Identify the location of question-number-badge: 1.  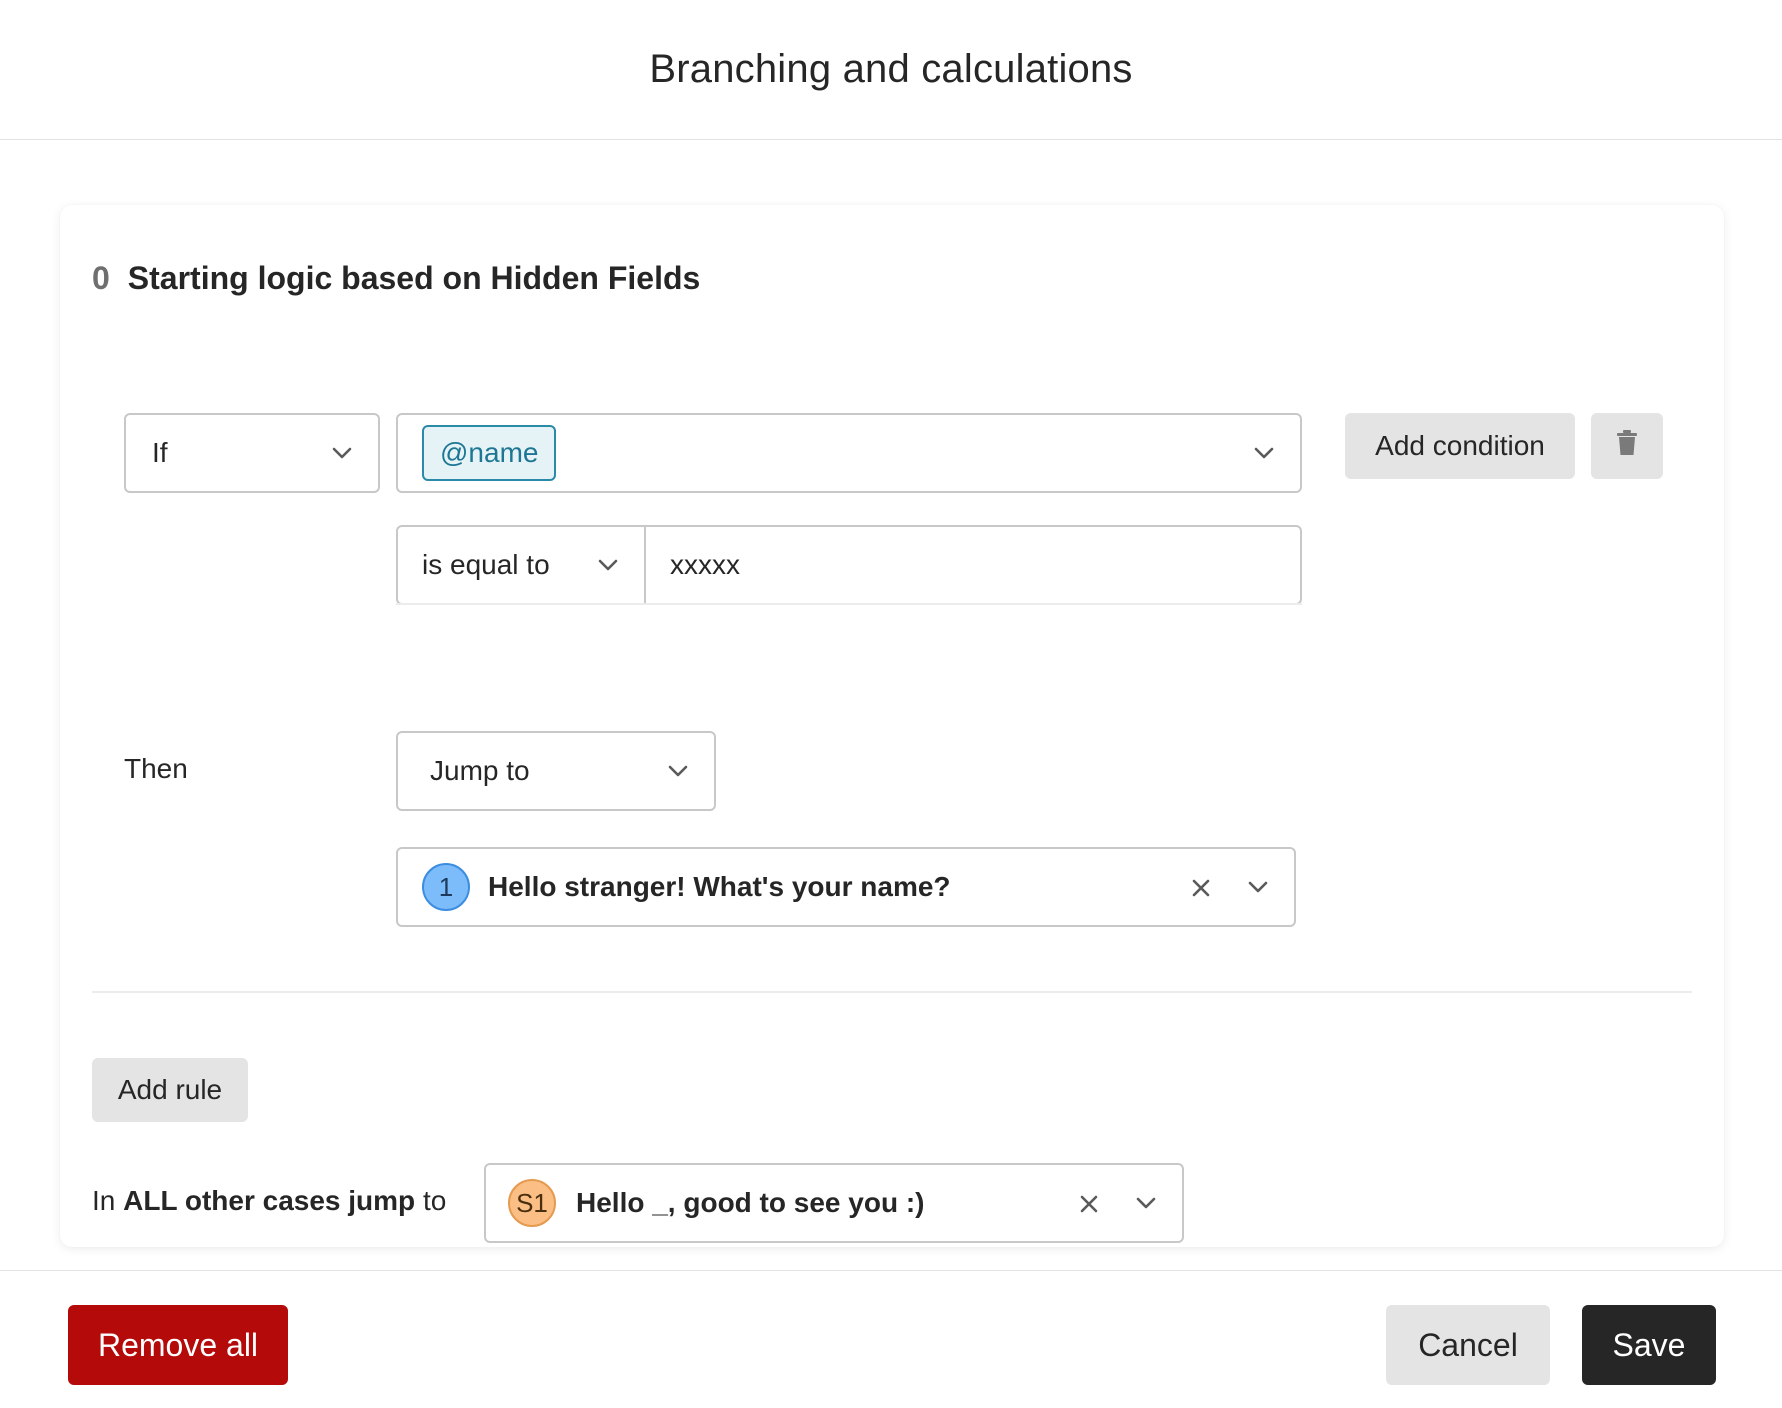
(446, 887).